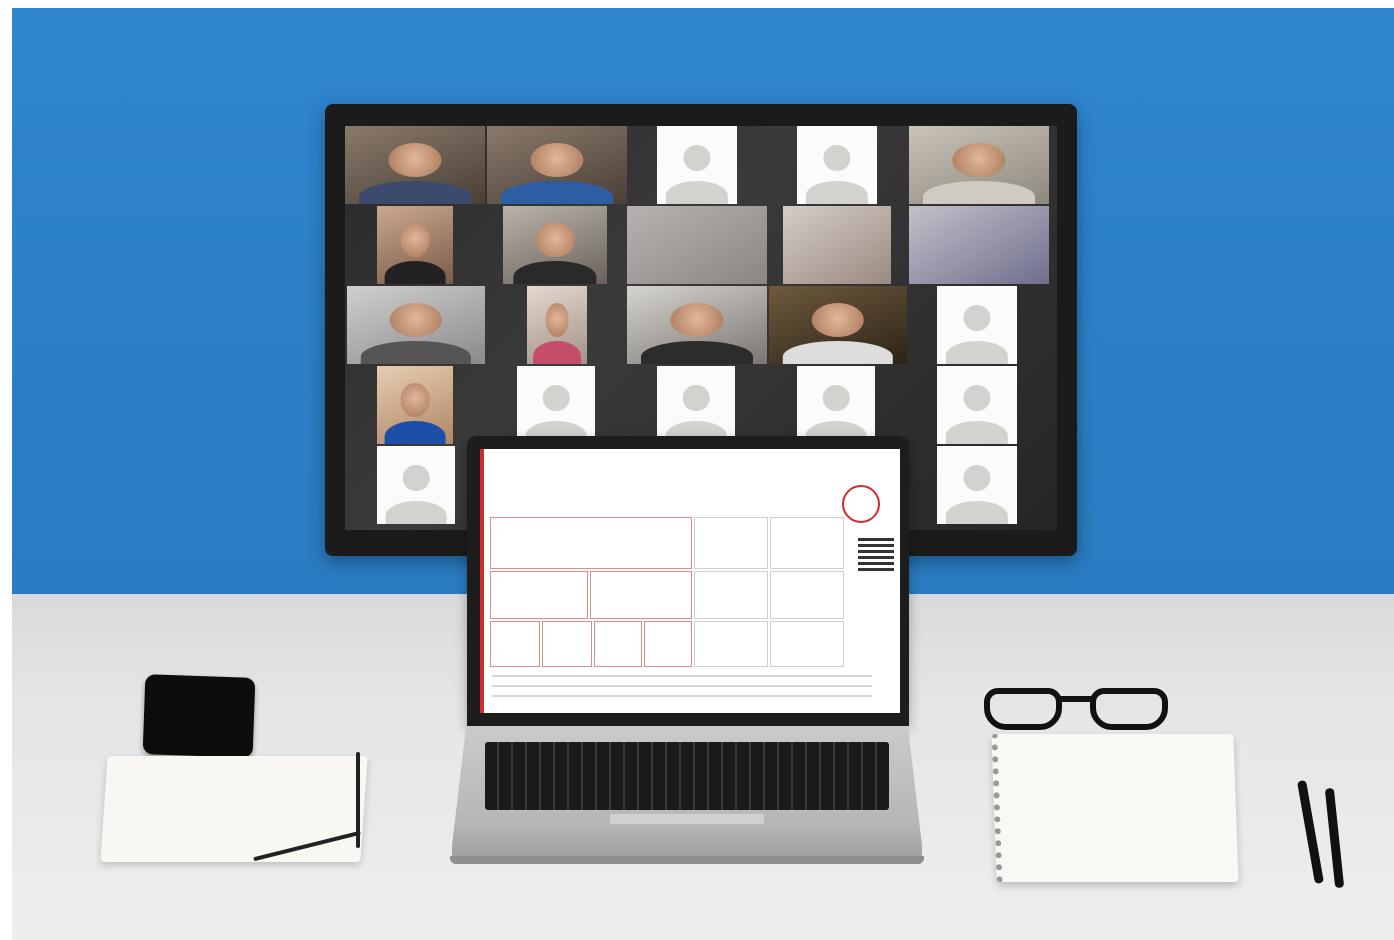 The height and width of the screenshot is (940, 1394). I want to click on laptop-keyboard, so click(687, 776).